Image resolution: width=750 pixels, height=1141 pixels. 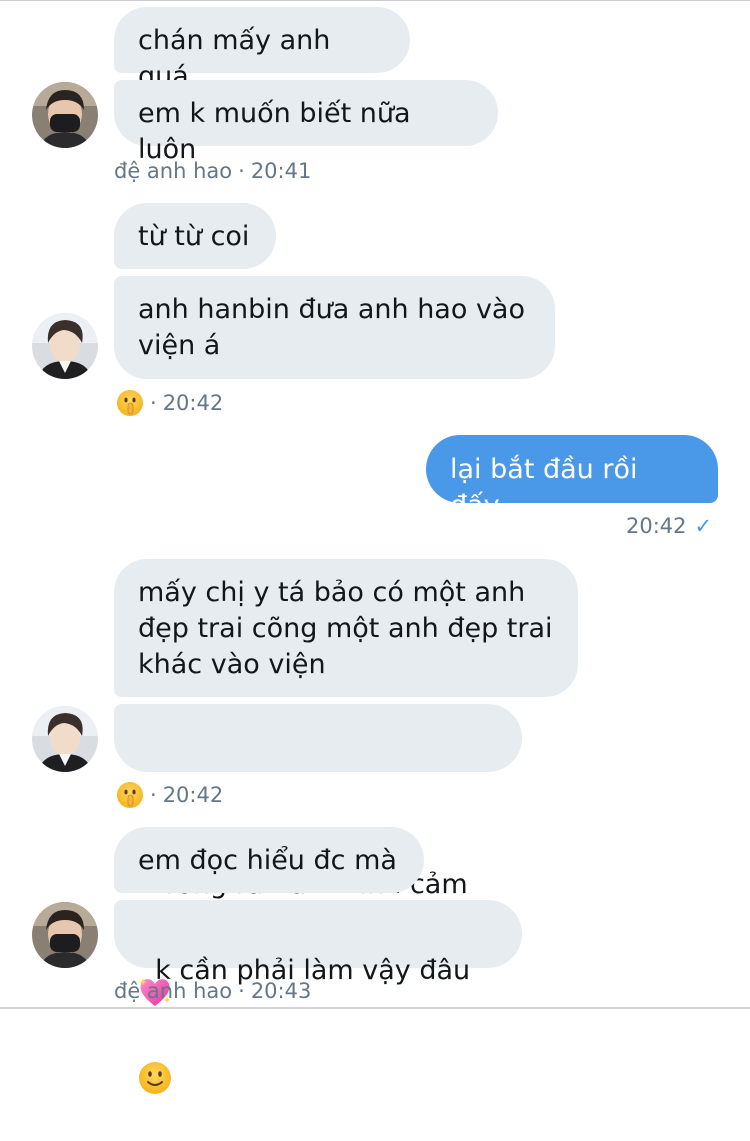 What do you see at coordinates (281, 991) in the screenshot?
I see `message-time: 20:43` at bounding box center [281, 991].